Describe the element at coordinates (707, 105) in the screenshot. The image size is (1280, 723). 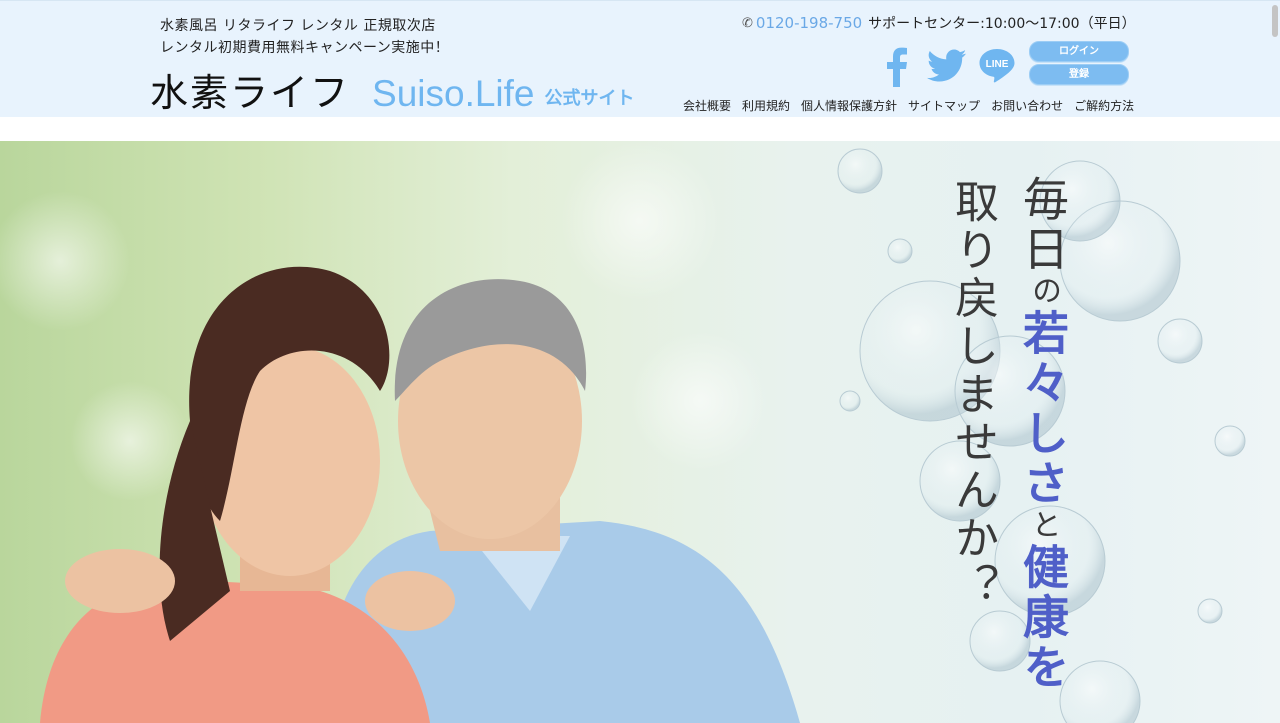
I see `nav-company: 会社概要` at that location.